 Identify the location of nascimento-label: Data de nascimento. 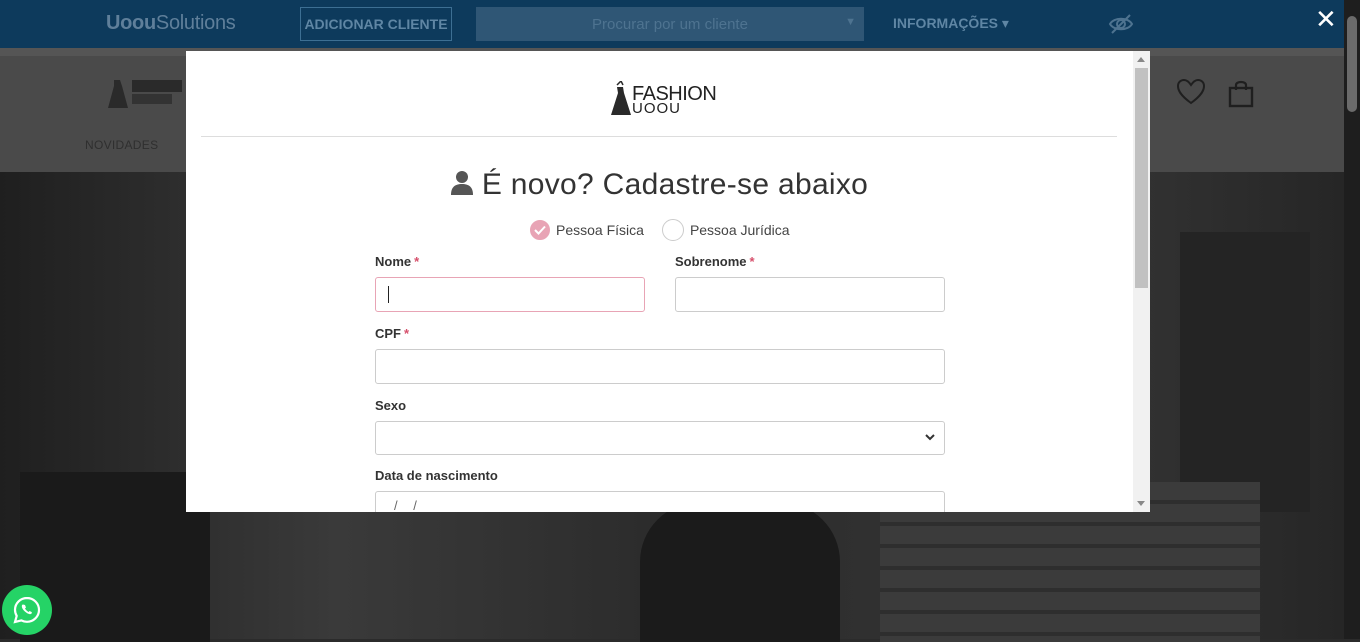
(436, 475).